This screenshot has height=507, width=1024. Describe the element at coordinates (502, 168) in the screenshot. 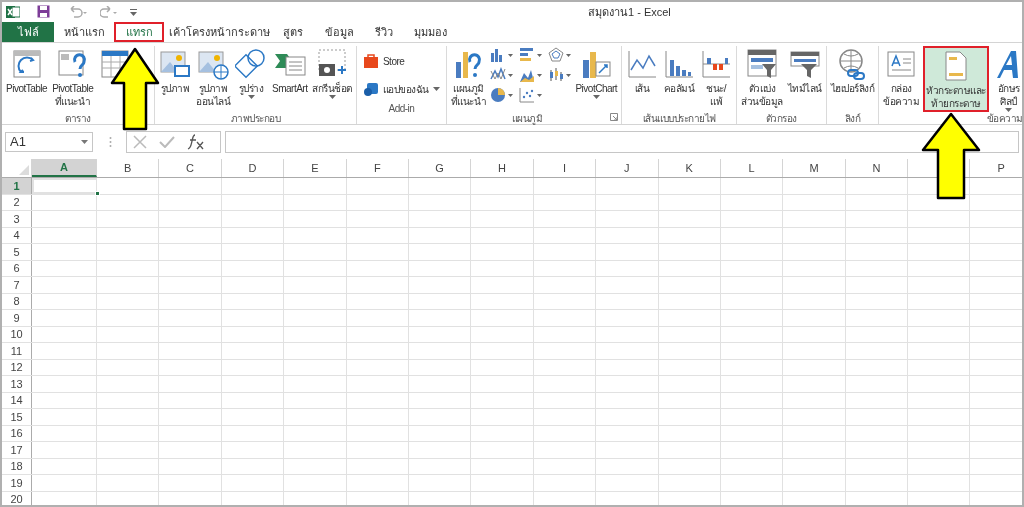

I see `column-header: H` at that location.